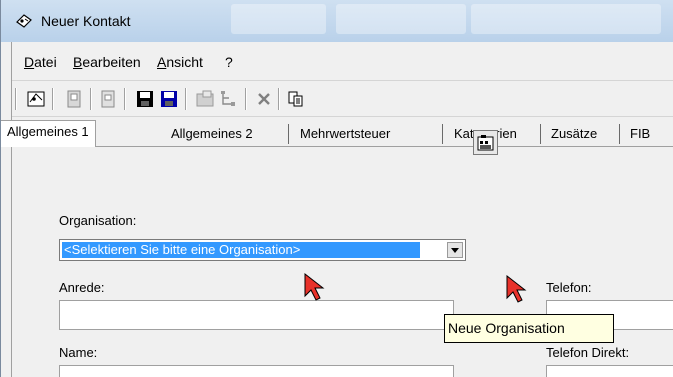 Image resolution: width=673 pixels, height=377 pixels. I want to click on save-as-icon, so click(169, 99).